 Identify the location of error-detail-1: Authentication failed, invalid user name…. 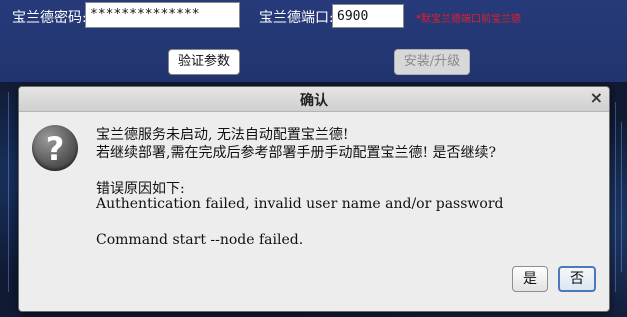
(300, 204).